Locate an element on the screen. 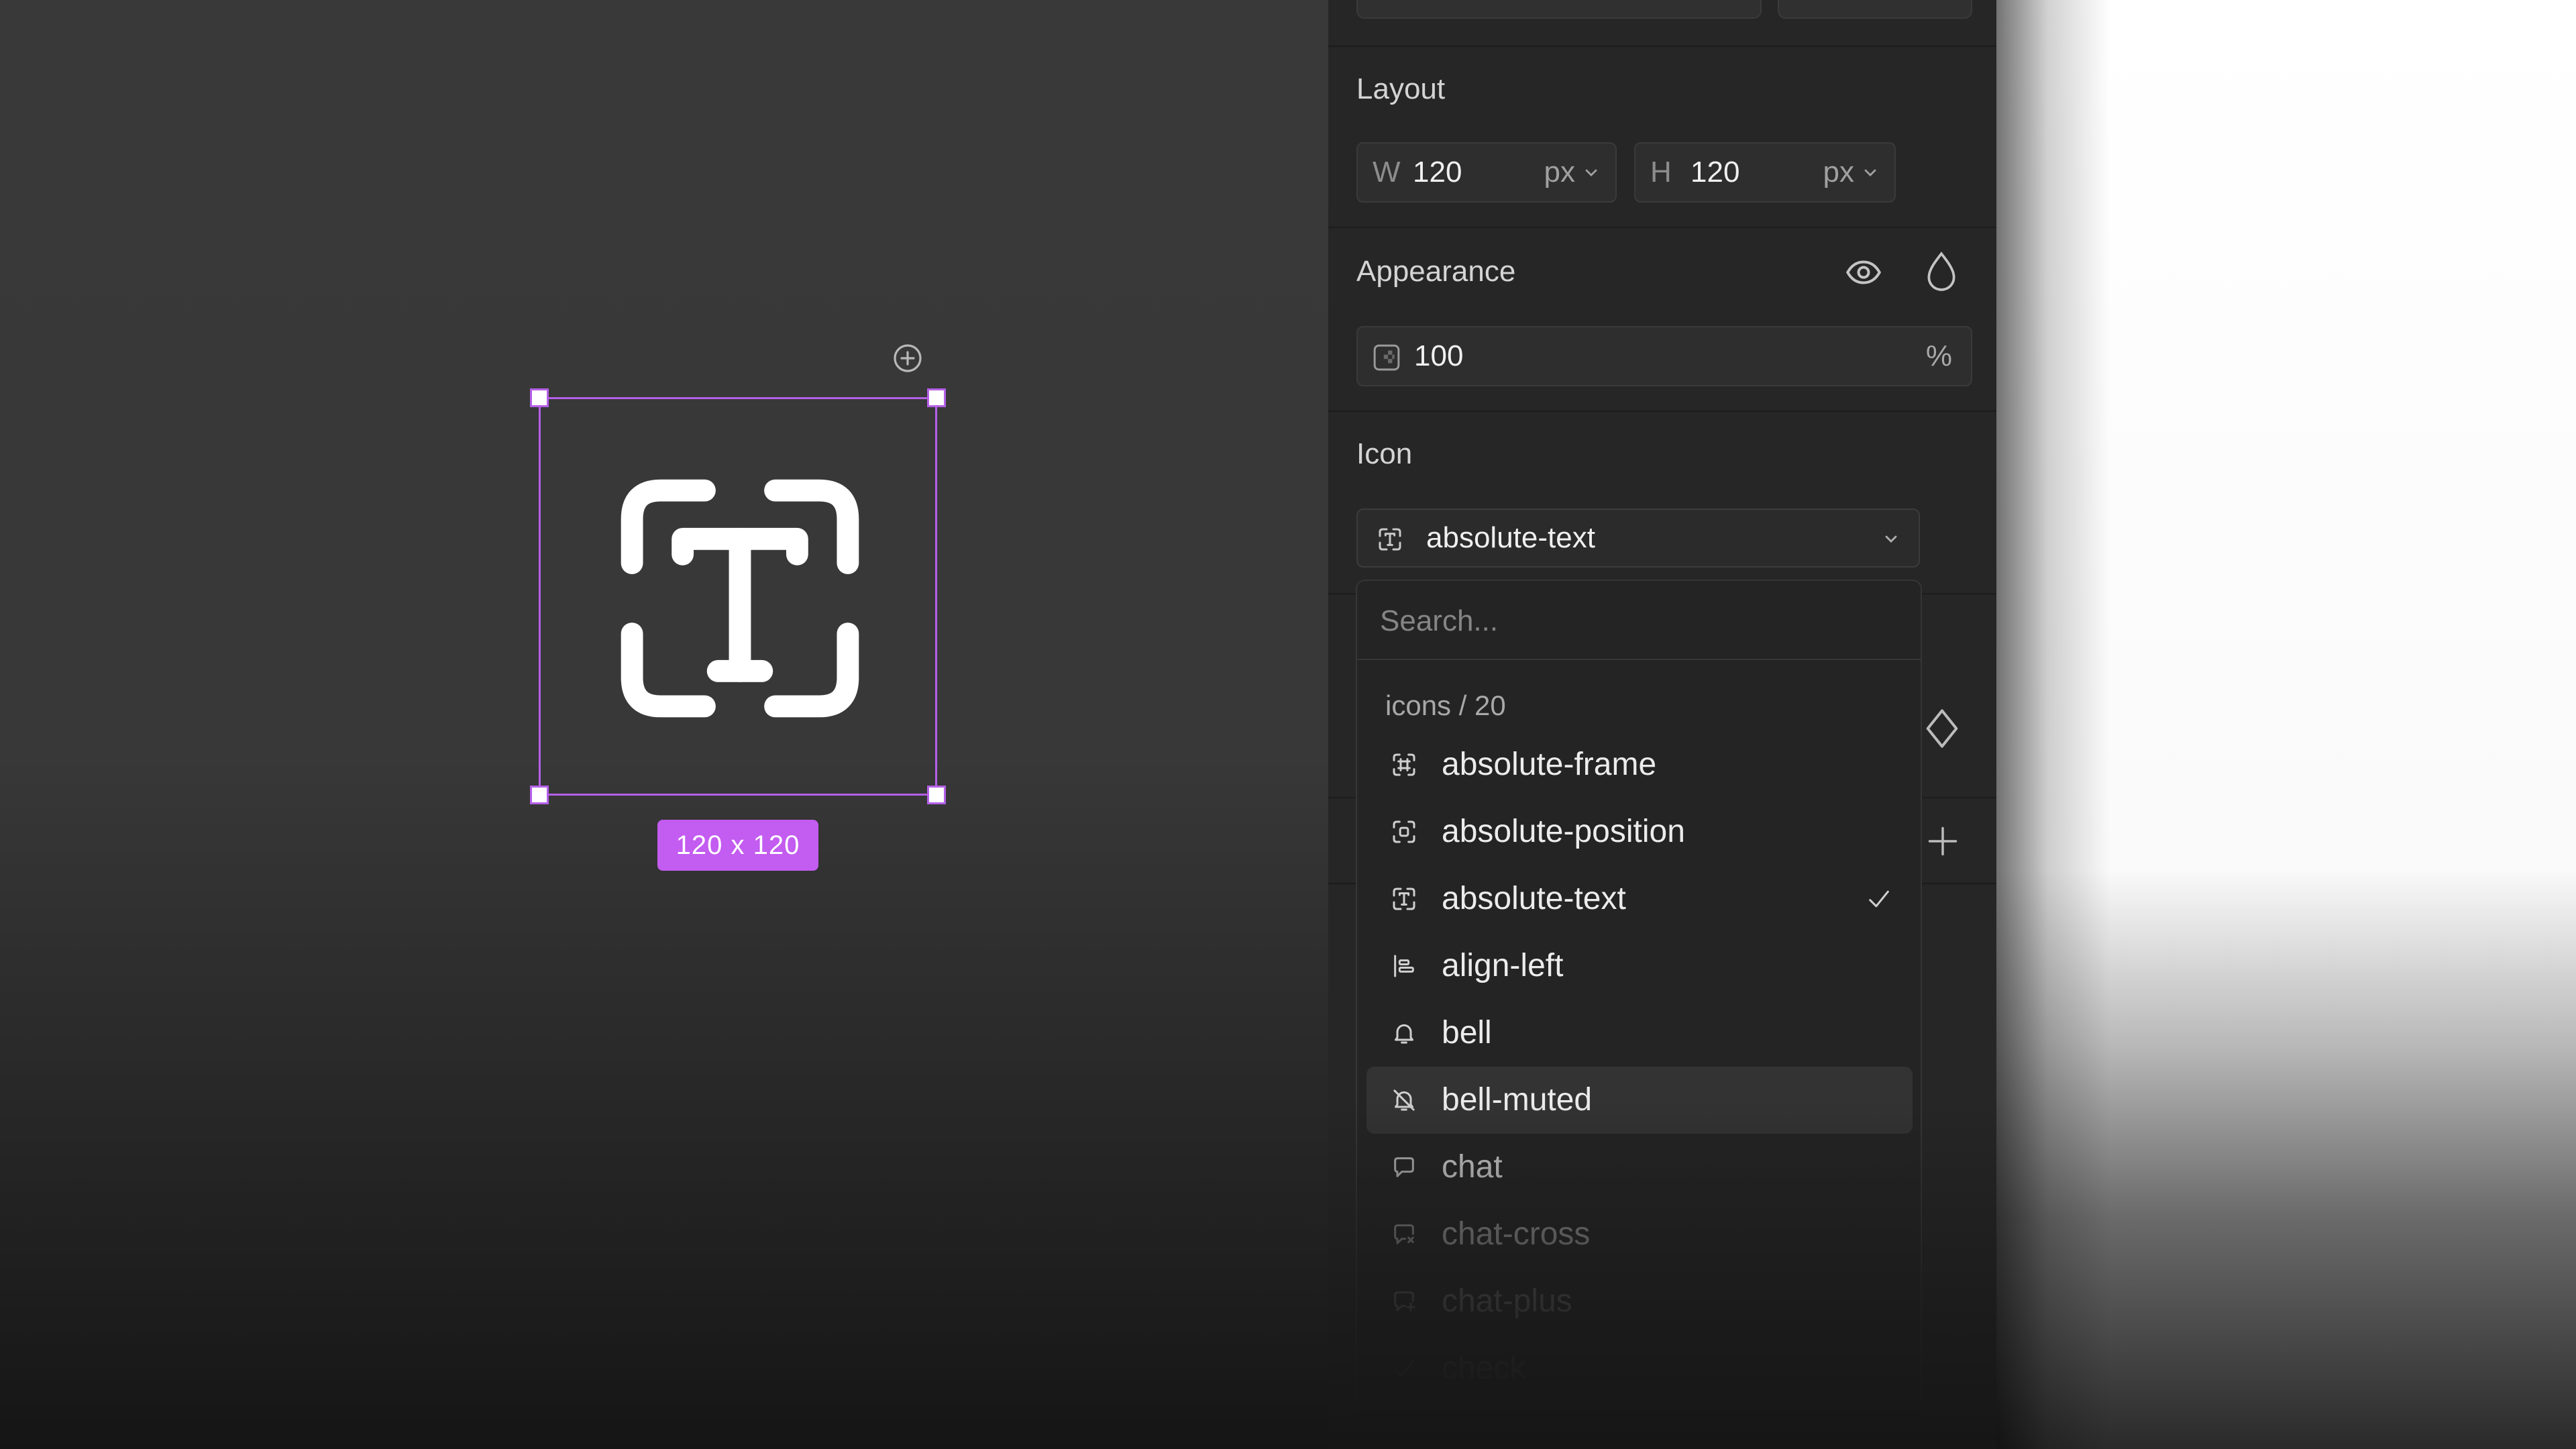  panel-shadow is located at coordinates (2053, 724).